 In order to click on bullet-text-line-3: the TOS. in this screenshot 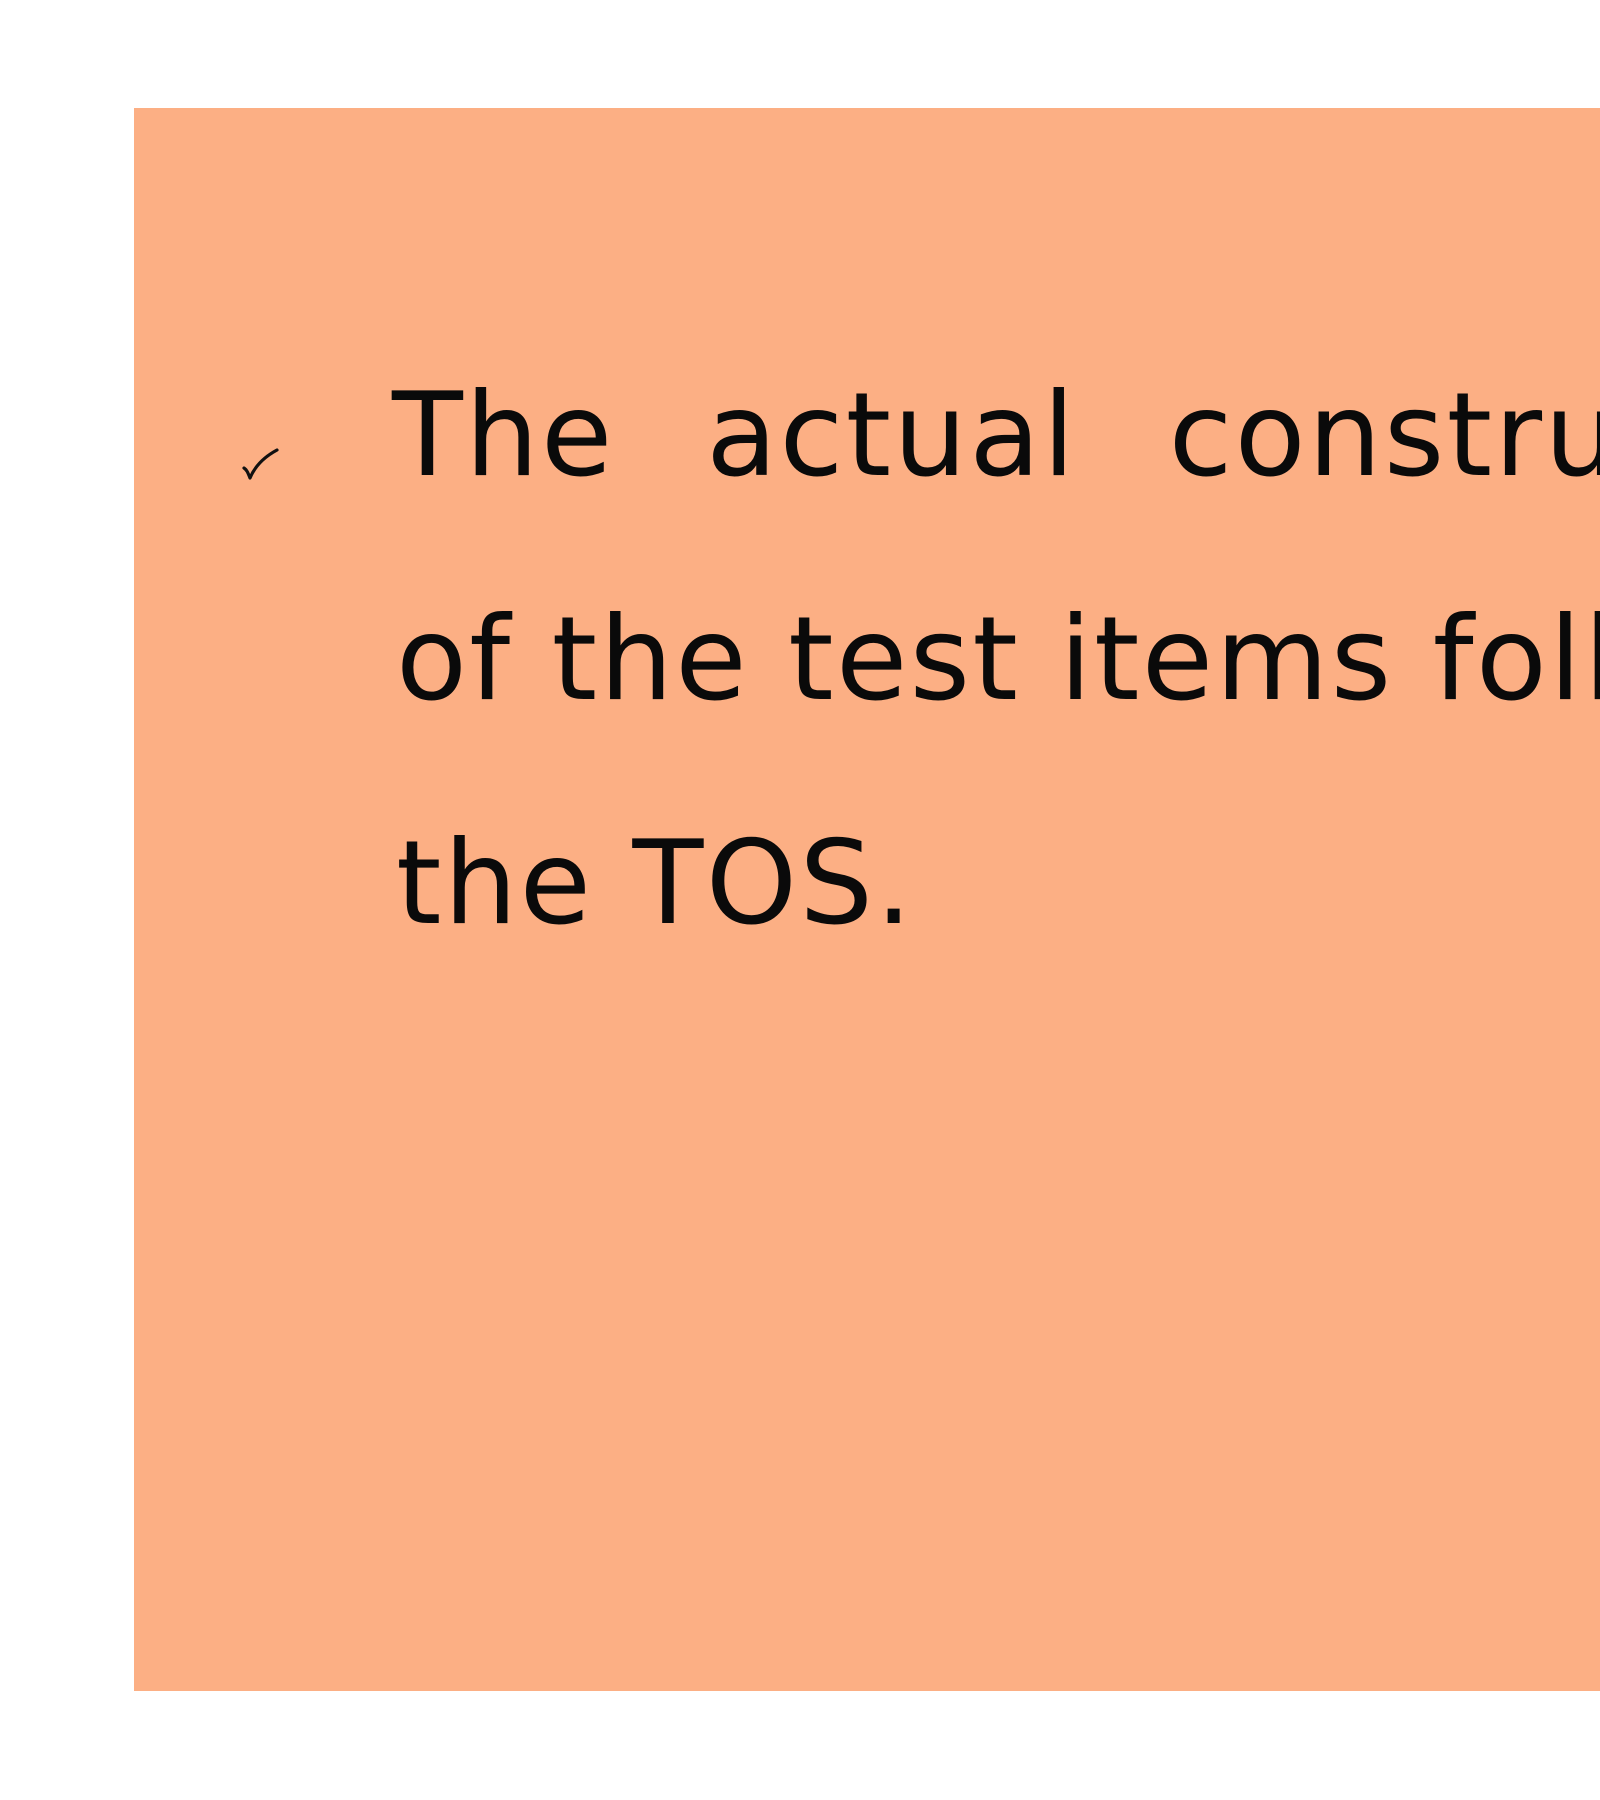, I will do `click(655, 883)`.